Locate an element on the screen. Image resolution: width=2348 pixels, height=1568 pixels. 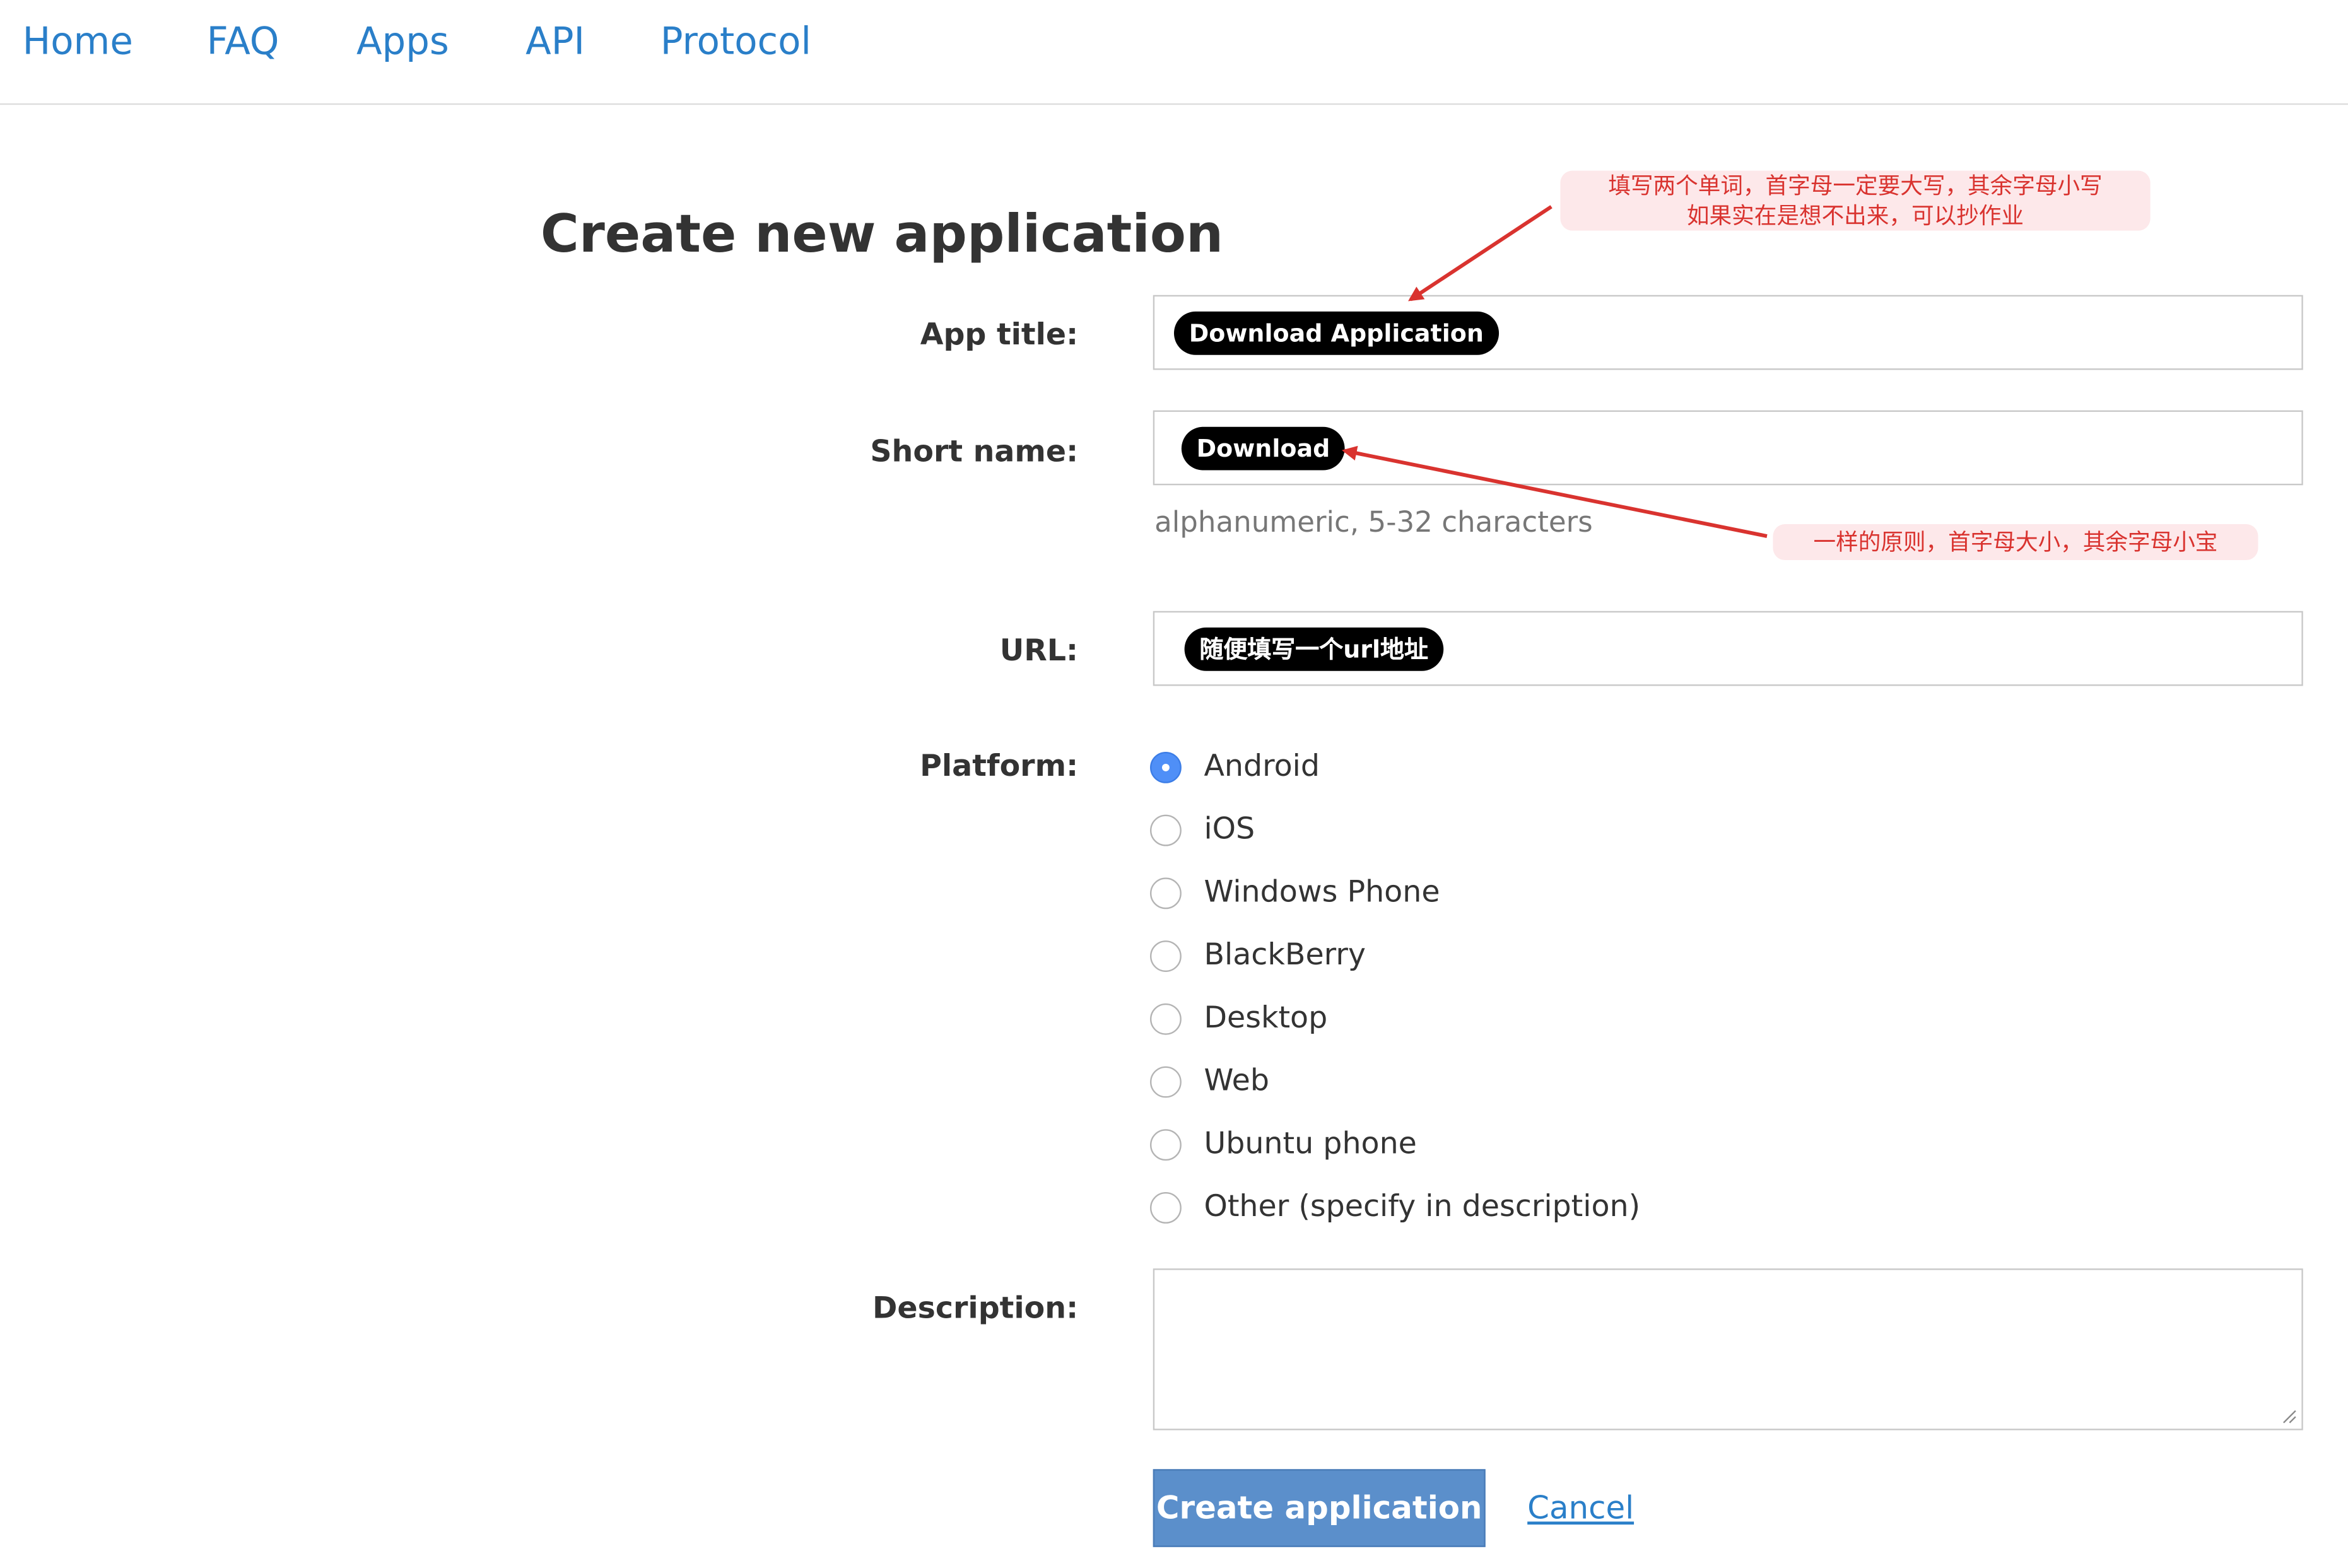
radio-desktop is located at coordinates (1166, 1019).